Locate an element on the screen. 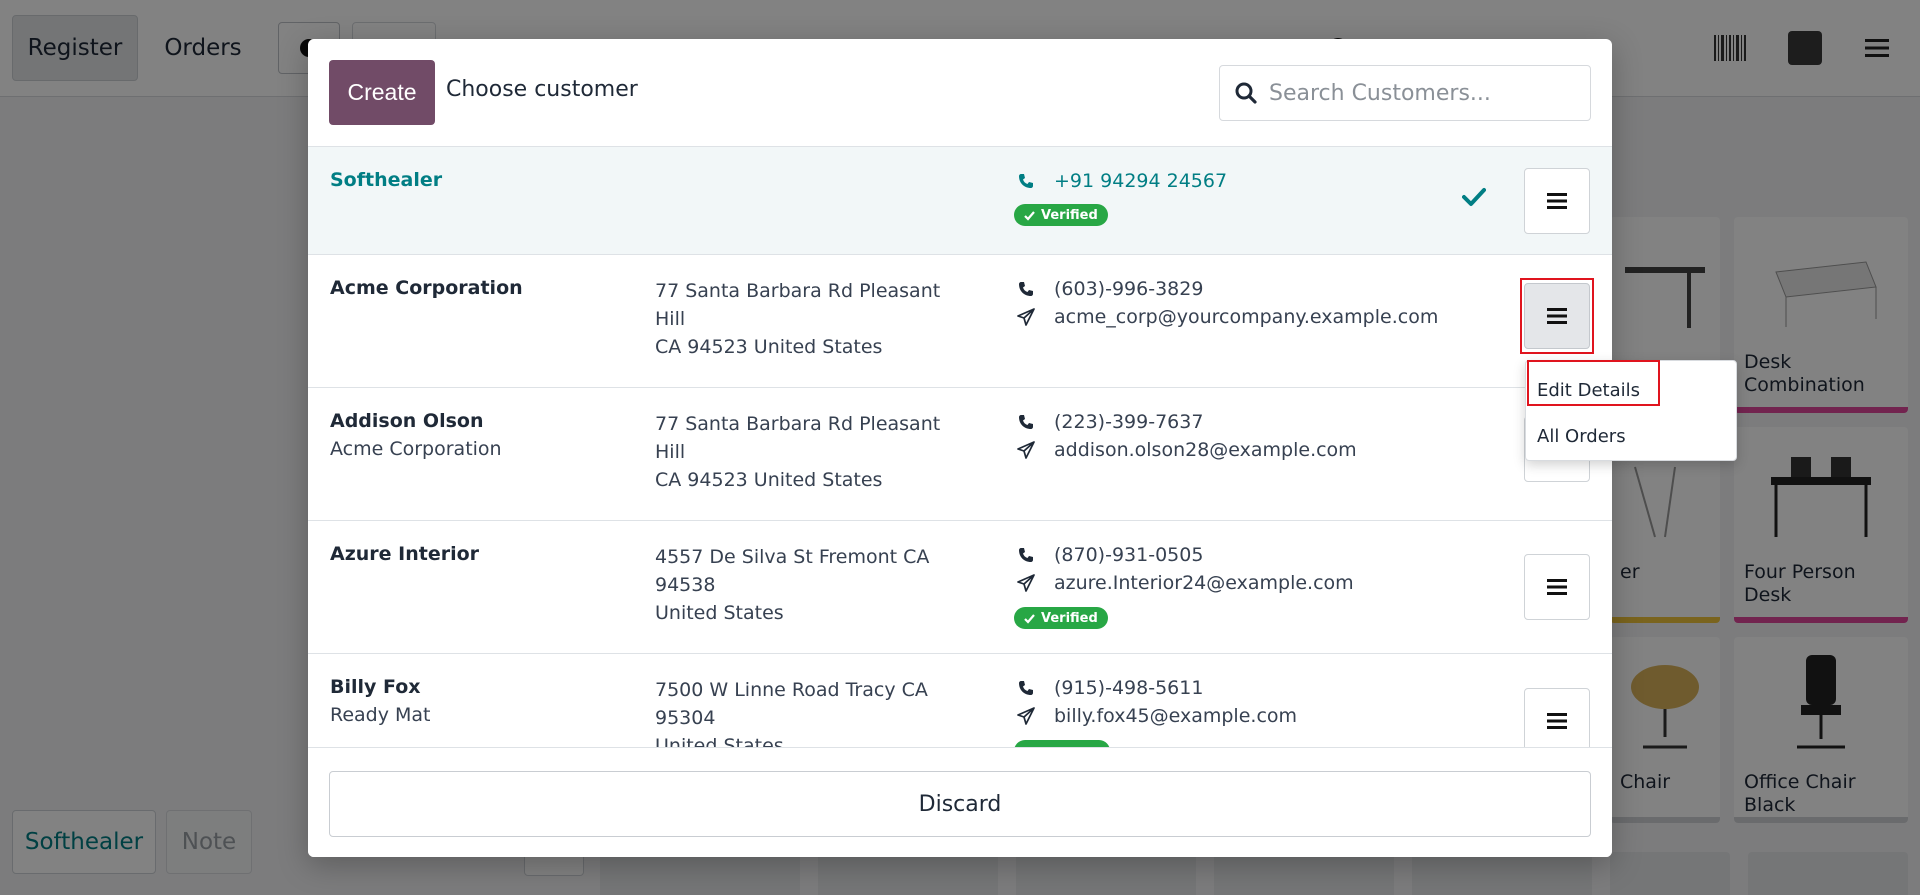 The width and height of the screenshot is (1920, 895). search-icon is located at coordinates (1246, 93).